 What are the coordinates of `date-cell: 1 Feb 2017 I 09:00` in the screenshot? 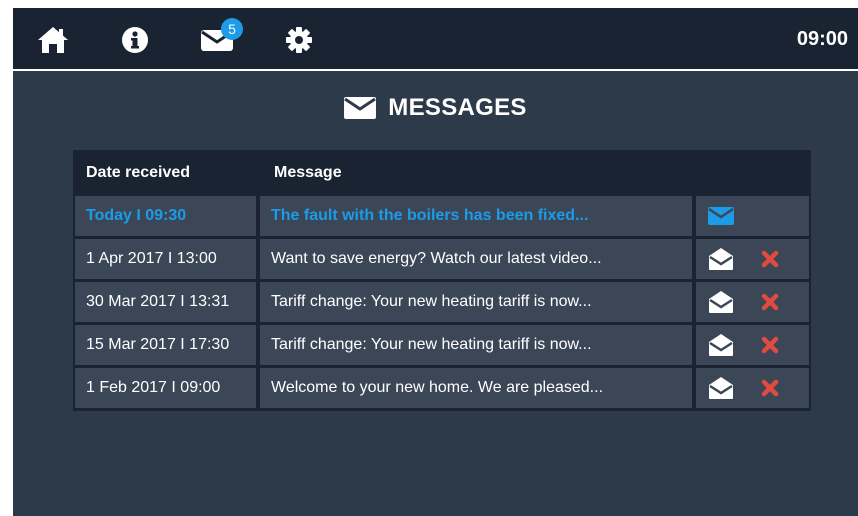 It's located at (165, 388).